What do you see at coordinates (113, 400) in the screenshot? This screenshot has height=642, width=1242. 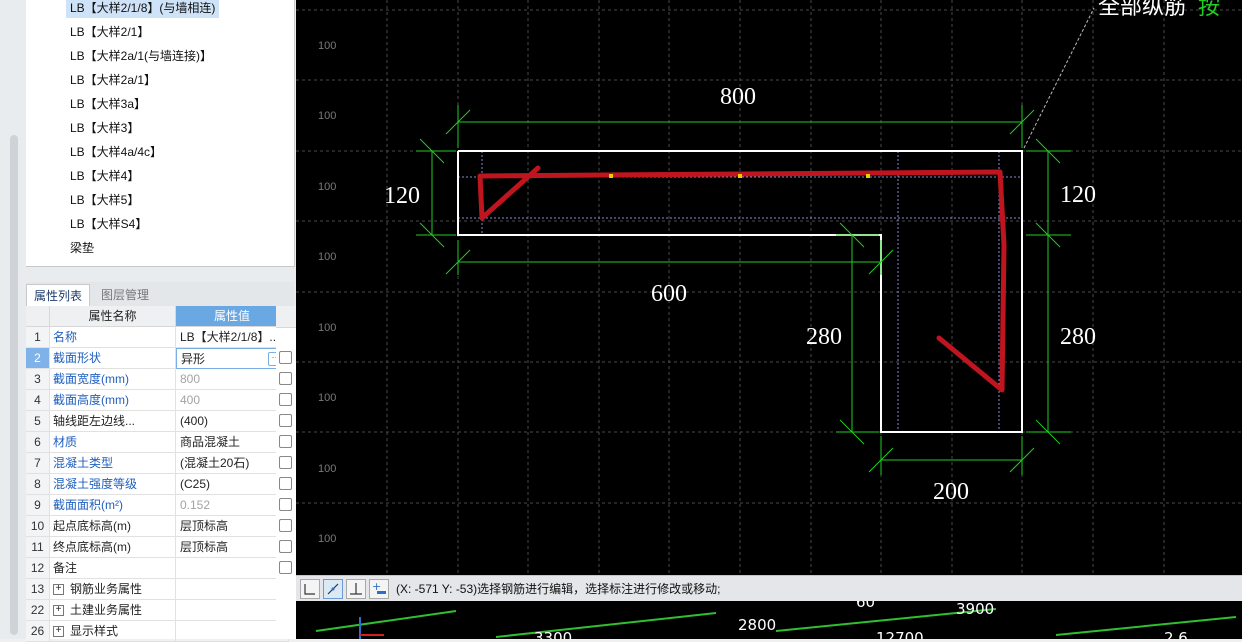 I see `property-name: 截面高度(mm)` at bounding box center [113, 400].